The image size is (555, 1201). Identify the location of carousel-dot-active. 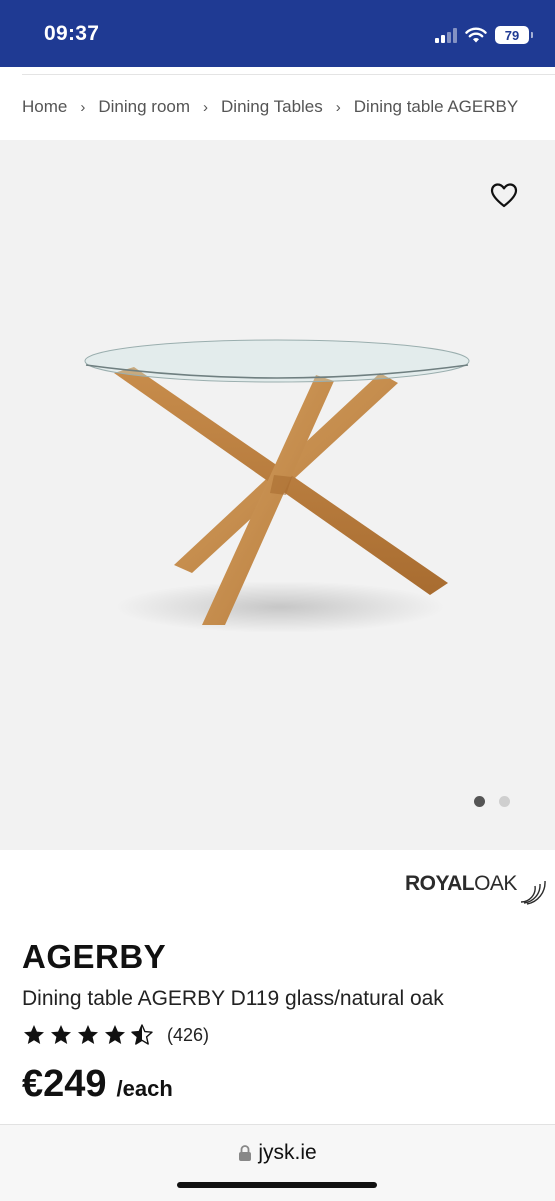
(479, 801).